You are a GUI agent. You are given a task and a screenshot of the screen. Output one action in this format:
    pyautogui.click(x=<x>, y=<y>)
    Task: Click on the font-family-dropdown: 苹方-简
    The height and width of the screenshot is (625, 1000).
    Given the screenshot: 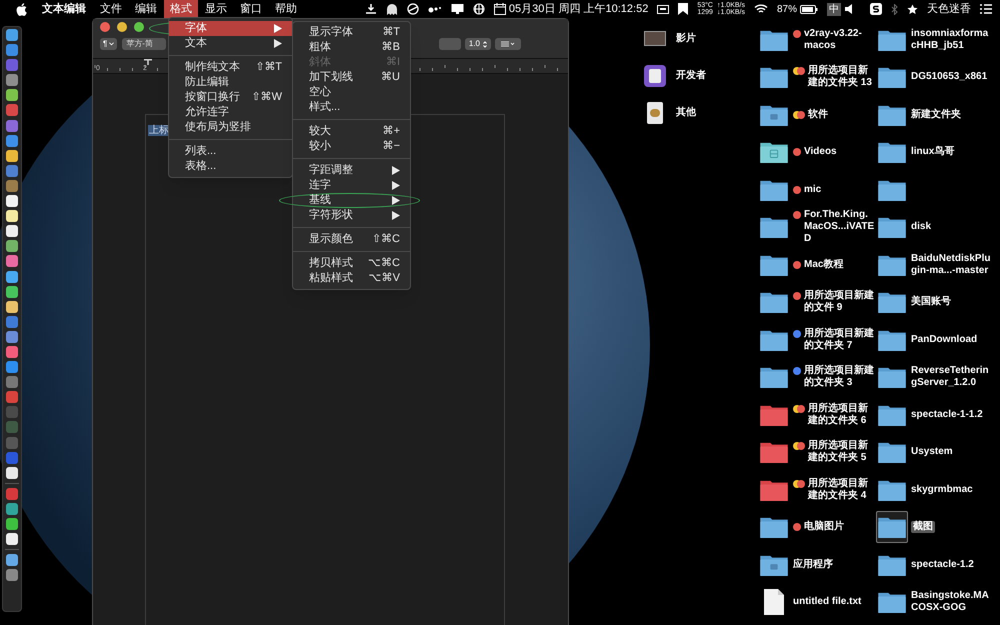 What is the action you would take?
    pyautogui.click(x=144, y=44)
    